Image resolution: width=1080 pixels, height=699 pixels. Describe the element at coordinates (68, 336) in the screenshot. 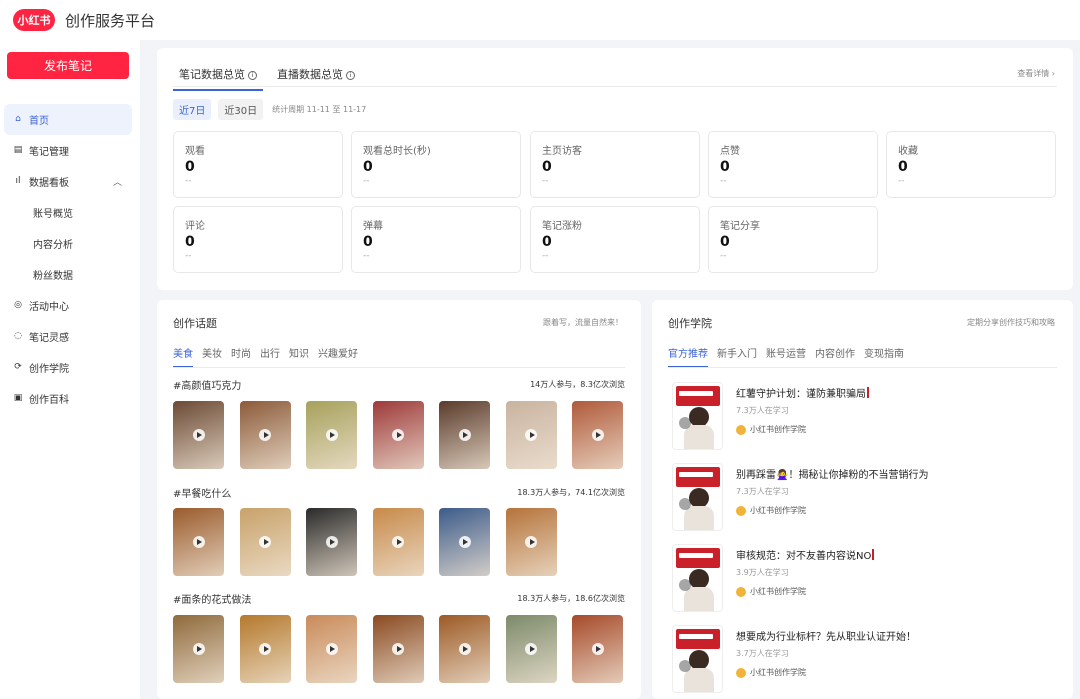

I see `sidebar-item-note-inspiration: ◌ 笔记灵感` at that location.